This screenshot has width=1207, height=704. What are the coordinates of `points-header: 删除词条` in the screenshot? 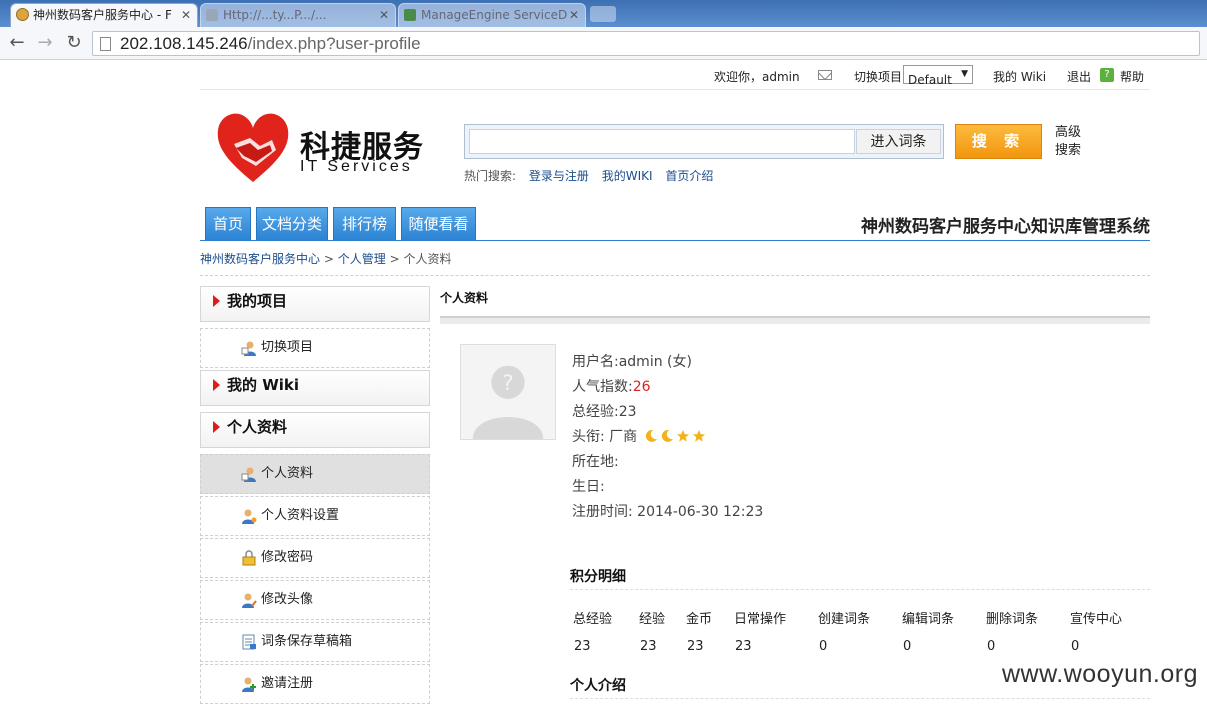 It's located at (1012, 619).